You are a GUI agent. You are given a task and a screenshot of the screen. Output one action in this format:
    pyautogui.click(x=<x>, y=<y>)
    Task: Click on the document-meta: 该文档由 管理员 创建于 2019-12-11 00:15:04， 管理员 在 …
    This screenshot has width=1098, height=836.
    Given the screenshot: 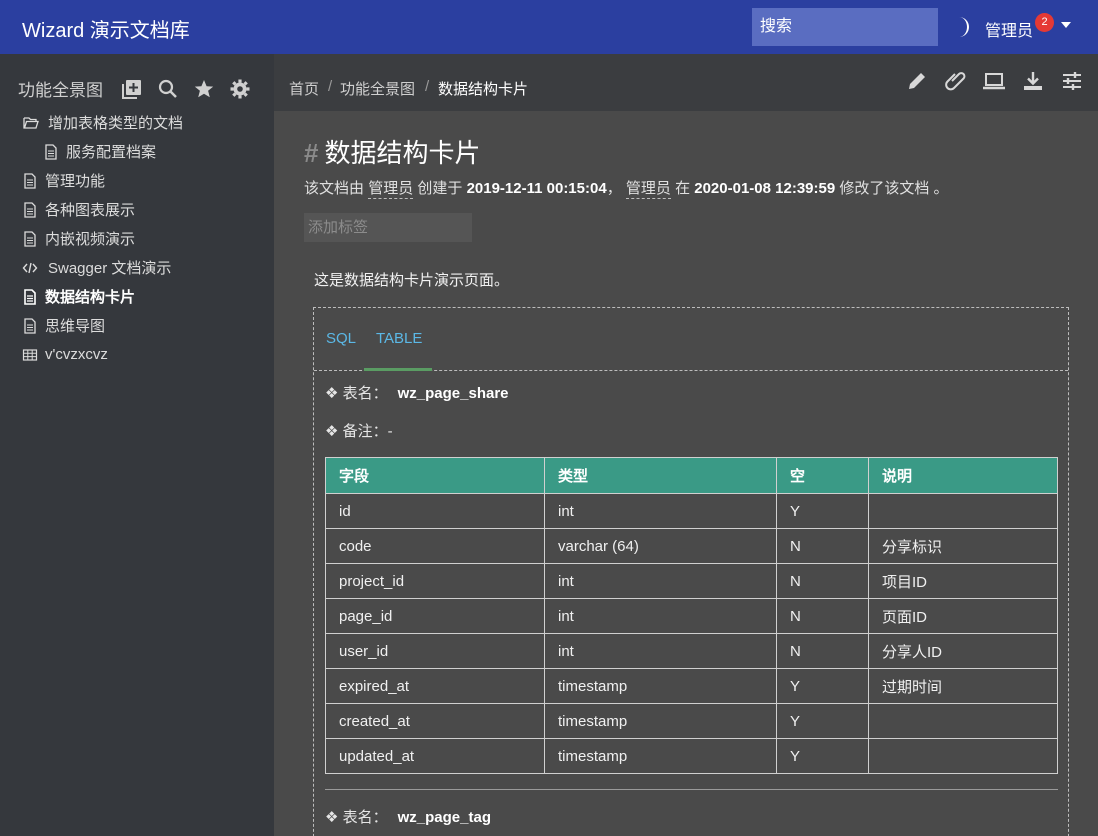 What is the action you would take?
    pyautogui.click(x=626, y=188)
    